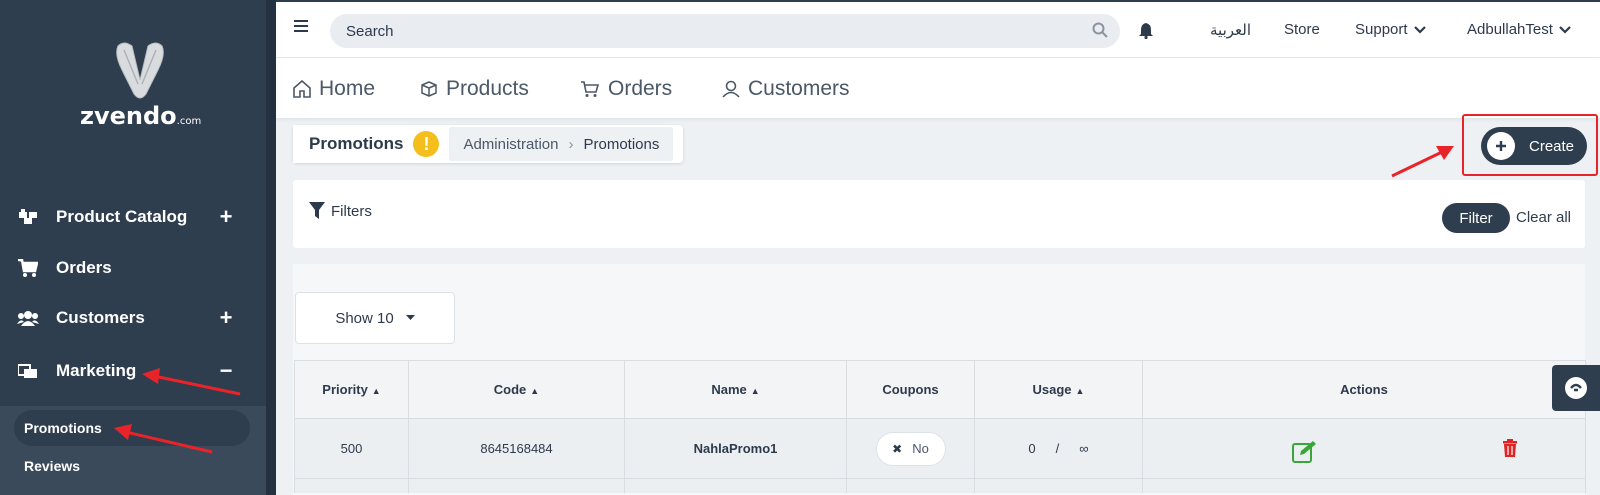 This screenshot has height=495, width=1600. I want to click on coupons-value: No, so click(920, 448).